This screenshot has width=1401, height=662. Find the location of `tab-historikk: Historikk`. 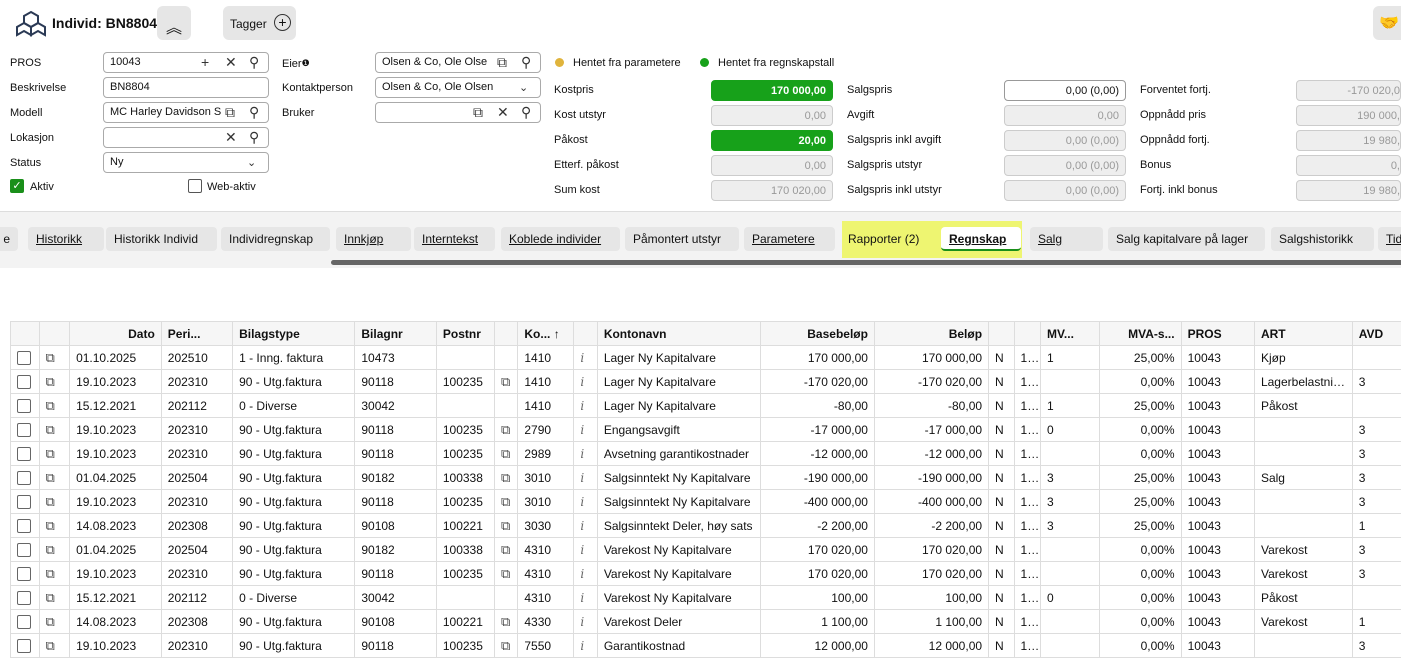

tab-historikk: Historikk is located at coordinates (66, 239).